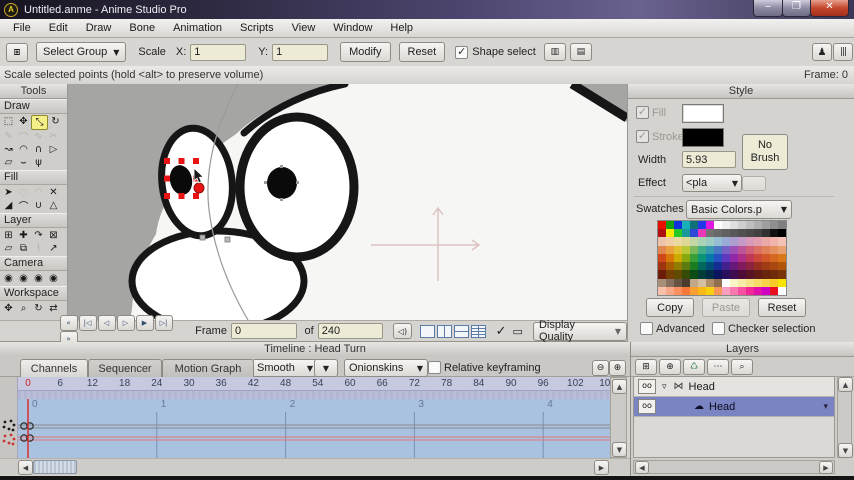  I want to click on curvature-tool-icon: ◠, so click(23, 149).